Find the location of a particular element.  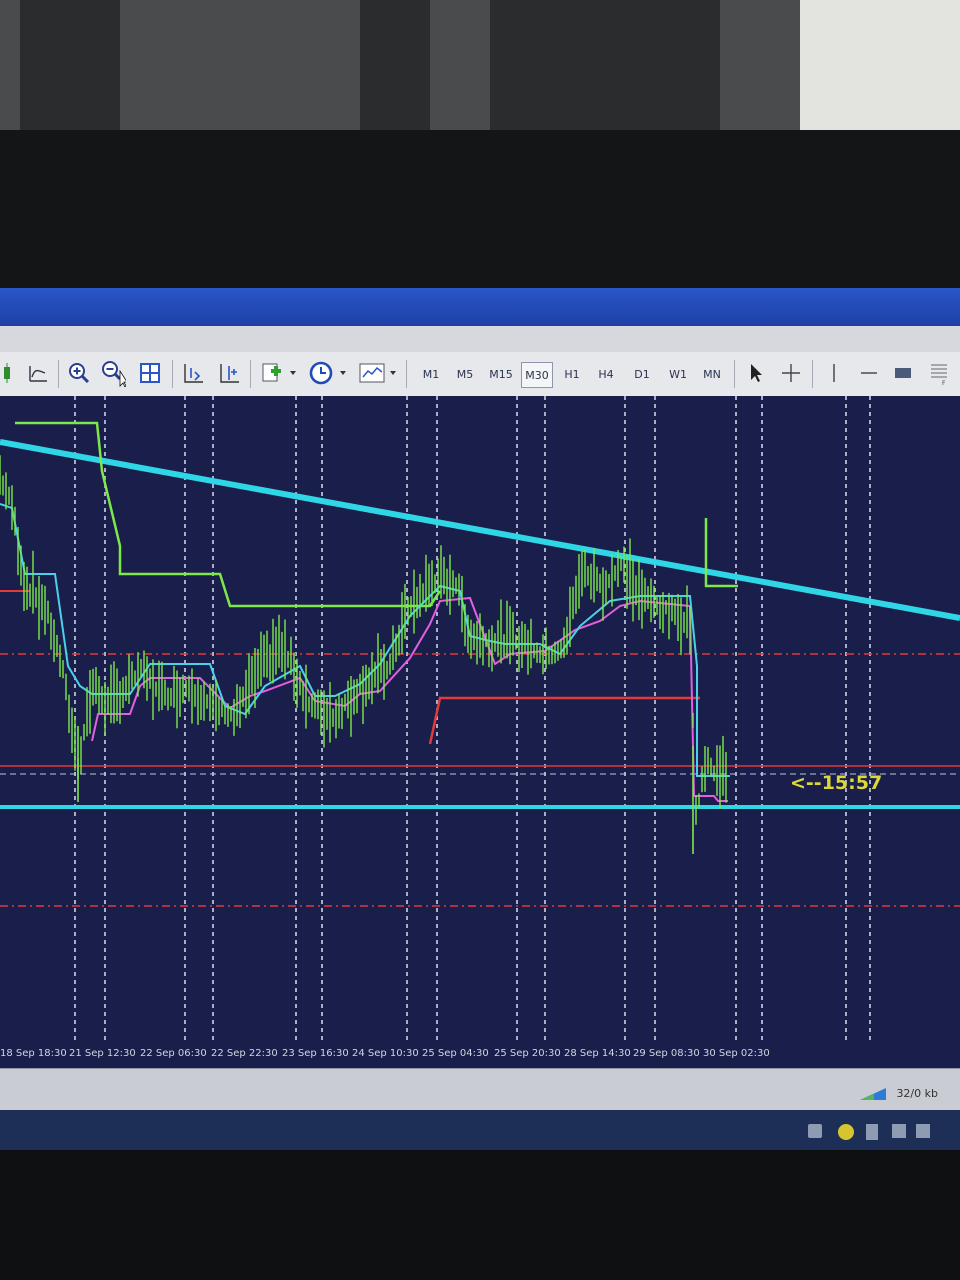

time-axis-label: 25 Sep 04:30 is located at coordinates (455, 1053).